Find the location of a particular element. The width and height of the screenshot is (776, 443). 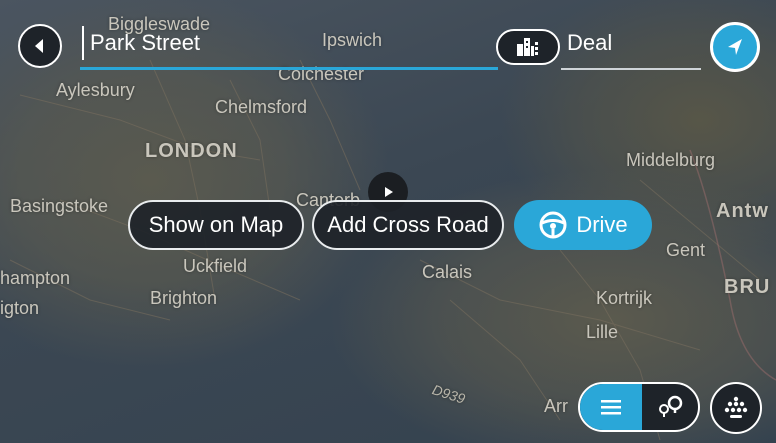

city-buildings-icon is located at coordinates (527, 47).